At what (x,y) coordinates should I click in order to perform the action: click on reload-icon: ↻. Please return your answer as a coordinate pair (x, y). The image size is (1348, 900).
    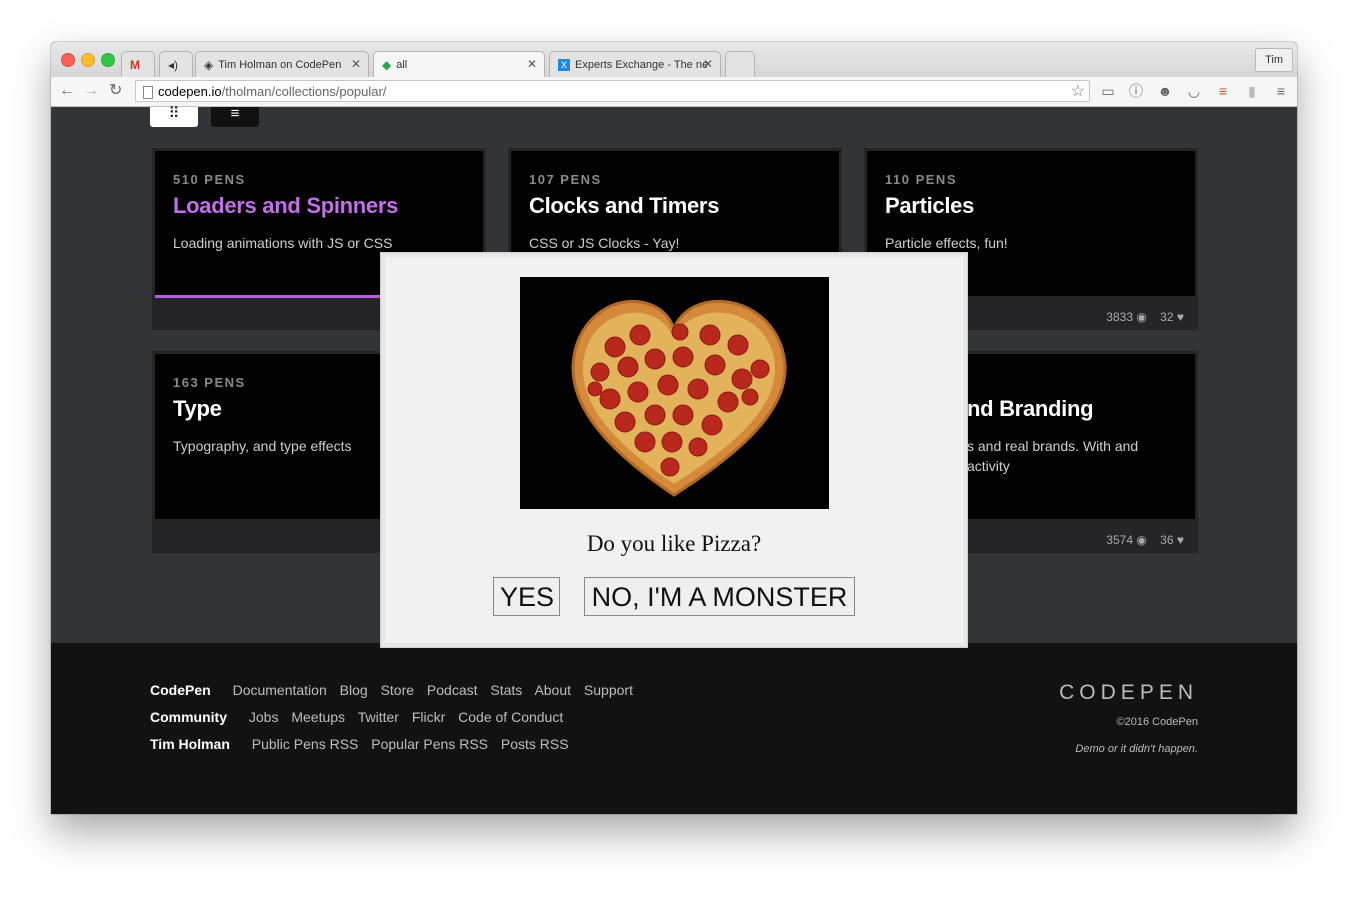
    Looking at the image, I should click on (115, 91).